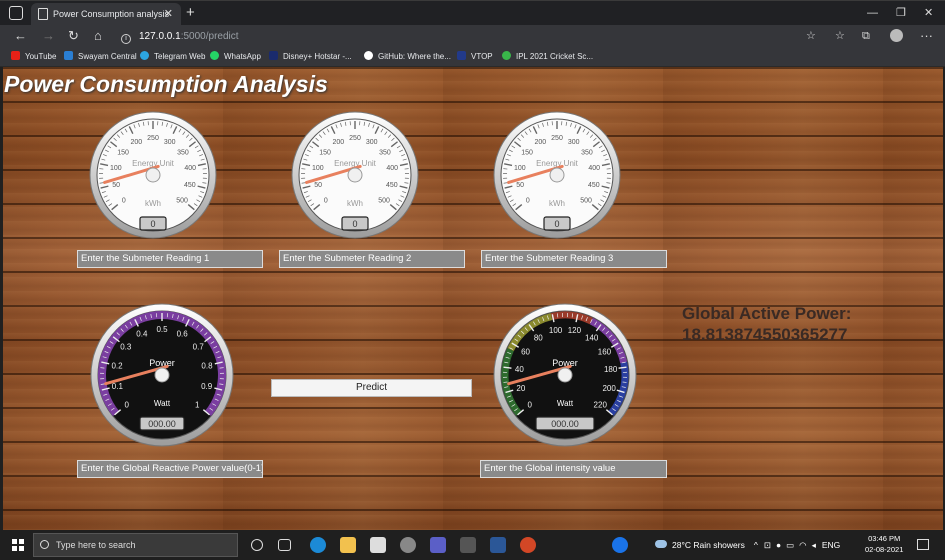  Describe the element at coordinates (475, 57) in the screenshot. I see `bookmark-vtop: VTOP` at that location.